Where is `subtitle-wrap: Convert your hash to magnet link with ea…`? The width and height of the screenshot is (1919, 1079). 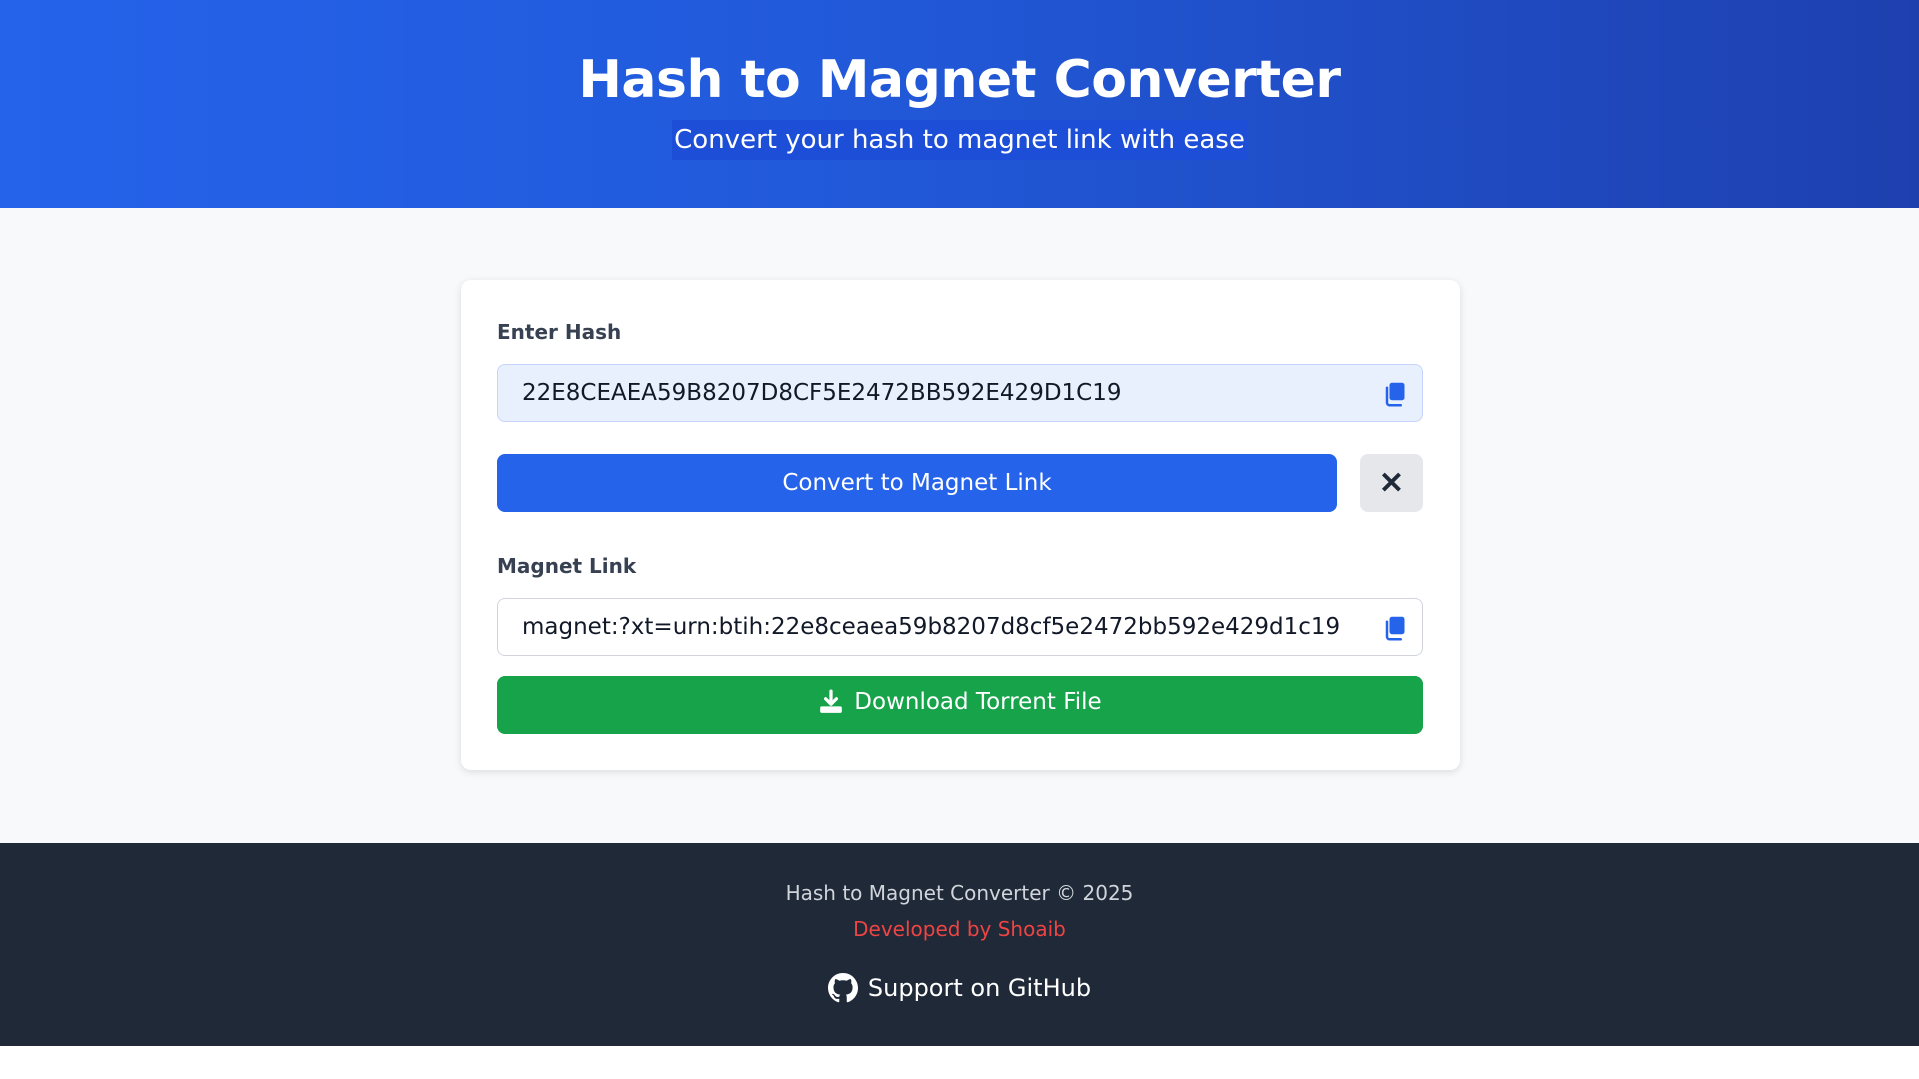 subtitle-wrap: Convert your hash to magnet link with ea… is located at coordinates (959, 140).